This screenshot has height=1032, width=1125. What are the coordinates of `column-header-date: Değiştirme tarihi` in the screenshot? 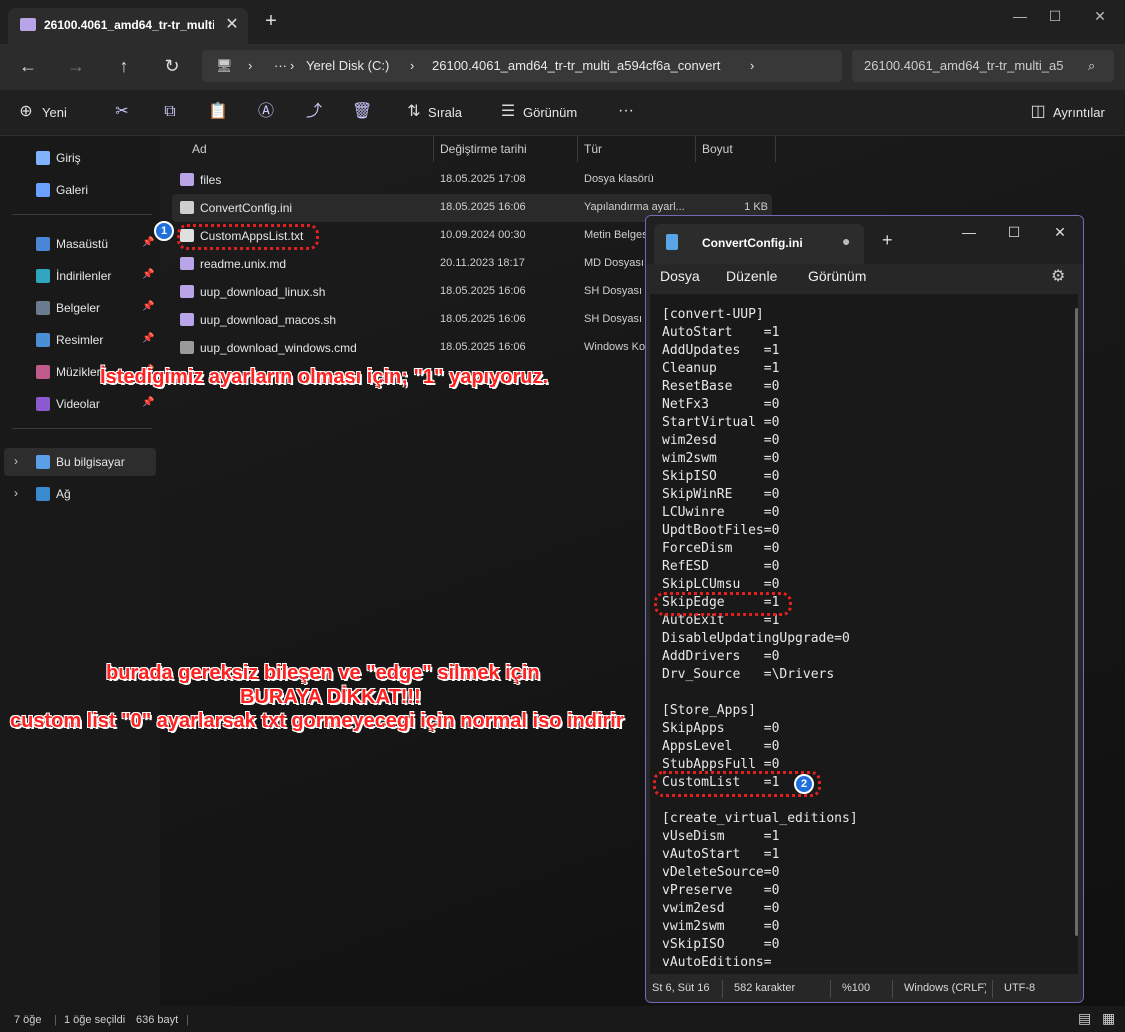 It's located at (506, 149).